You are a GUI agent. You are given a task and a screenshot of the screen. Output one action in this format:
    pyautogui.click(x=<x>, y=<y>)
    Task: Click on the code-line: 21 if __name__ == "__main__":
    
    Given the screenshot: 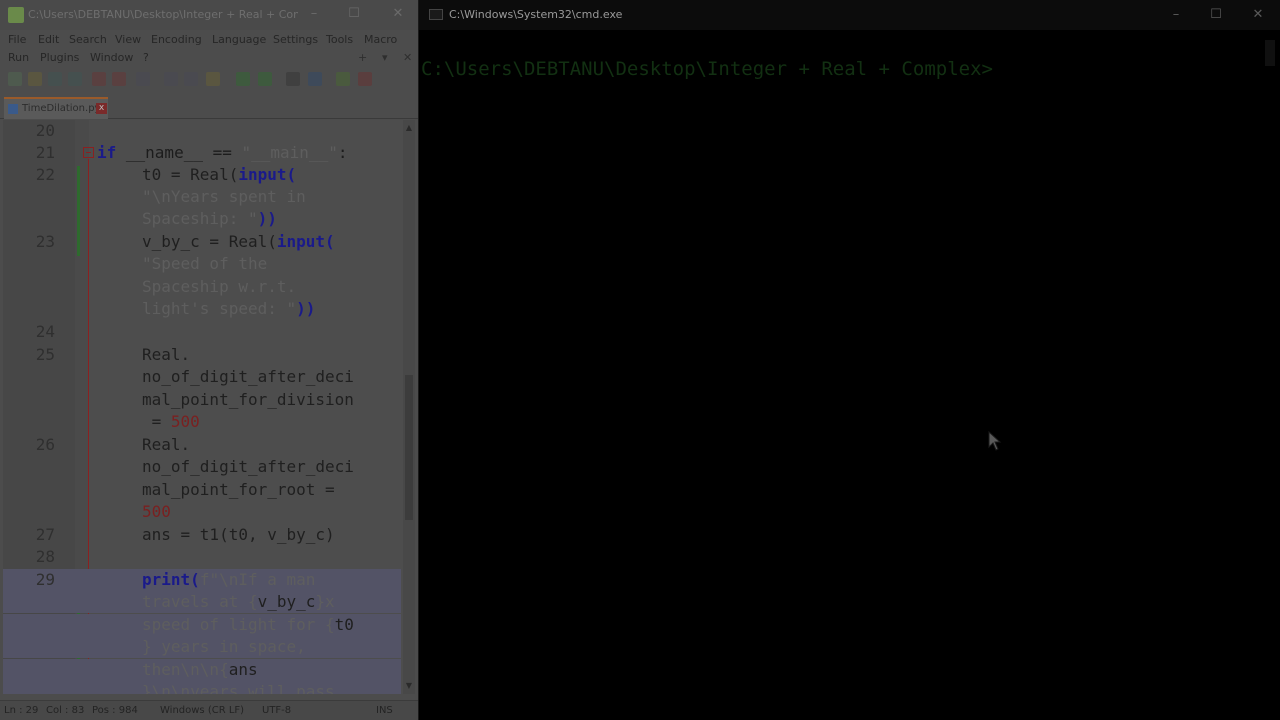 What is the action you would take?
    pyautogui.click(x=202, y=153)
    